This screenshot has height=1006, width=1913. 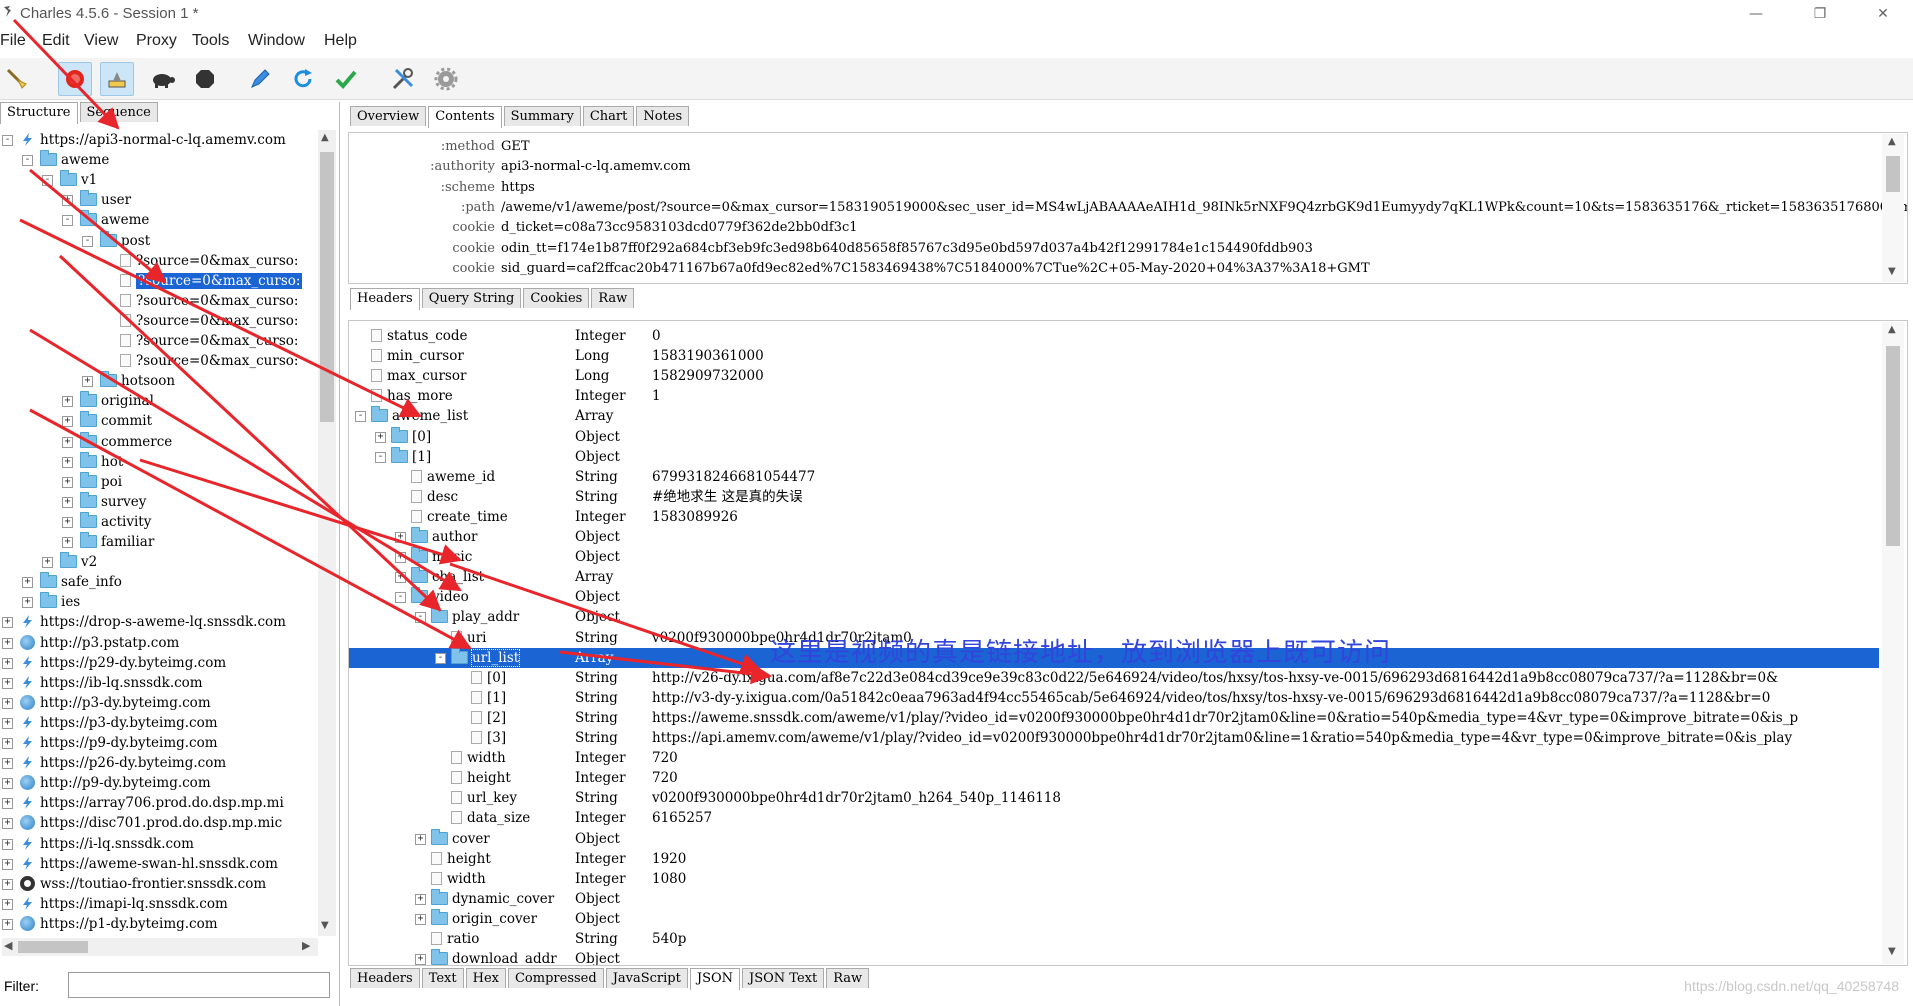 What do you see at coordinates (156, 41) in the screenshot?
I see `menu-proxy: Proxy` at bounding box center [156, 41].